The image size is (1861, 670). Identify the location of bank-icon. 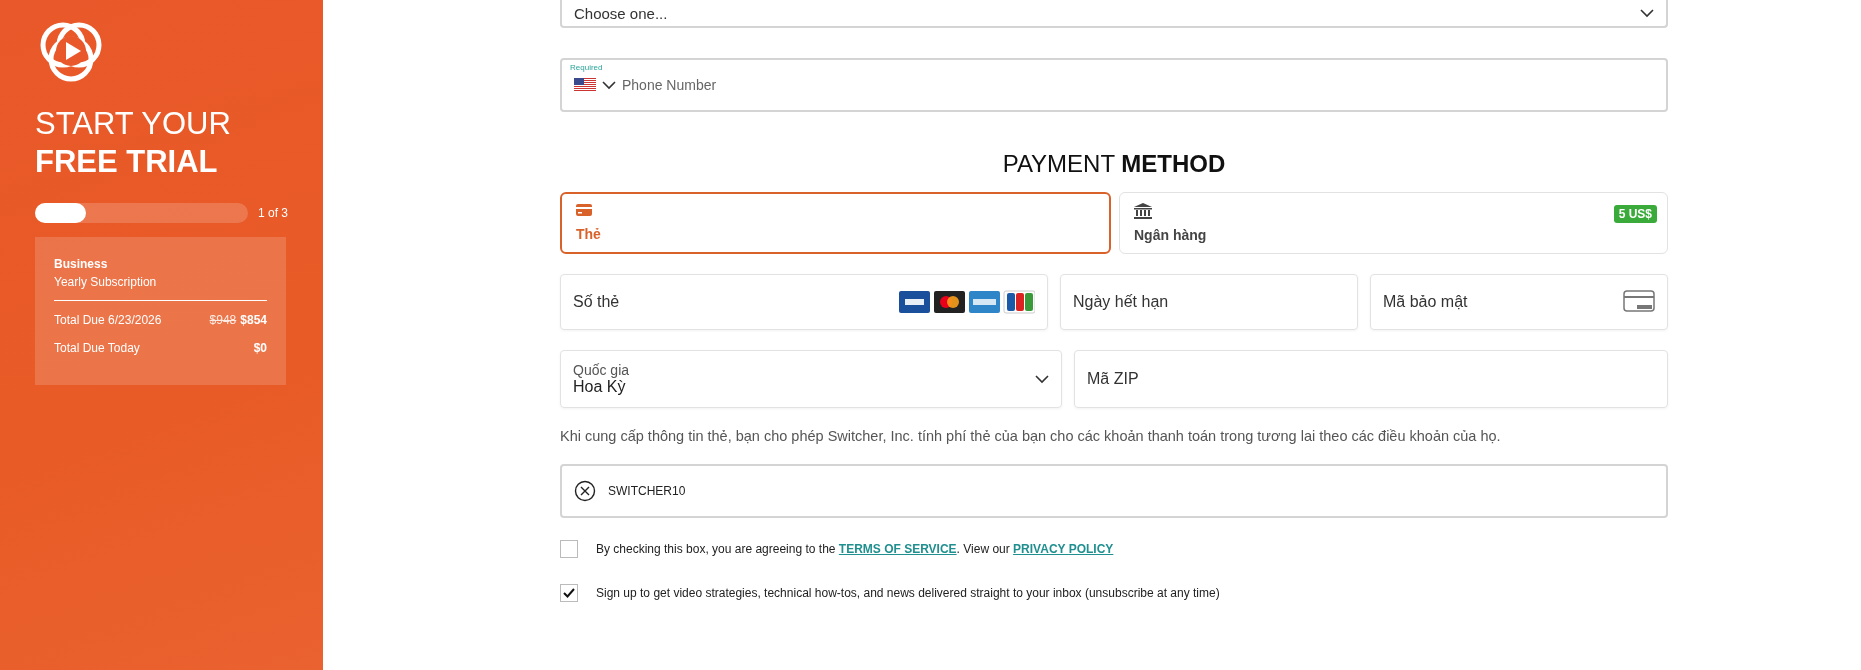
(1143, 211).